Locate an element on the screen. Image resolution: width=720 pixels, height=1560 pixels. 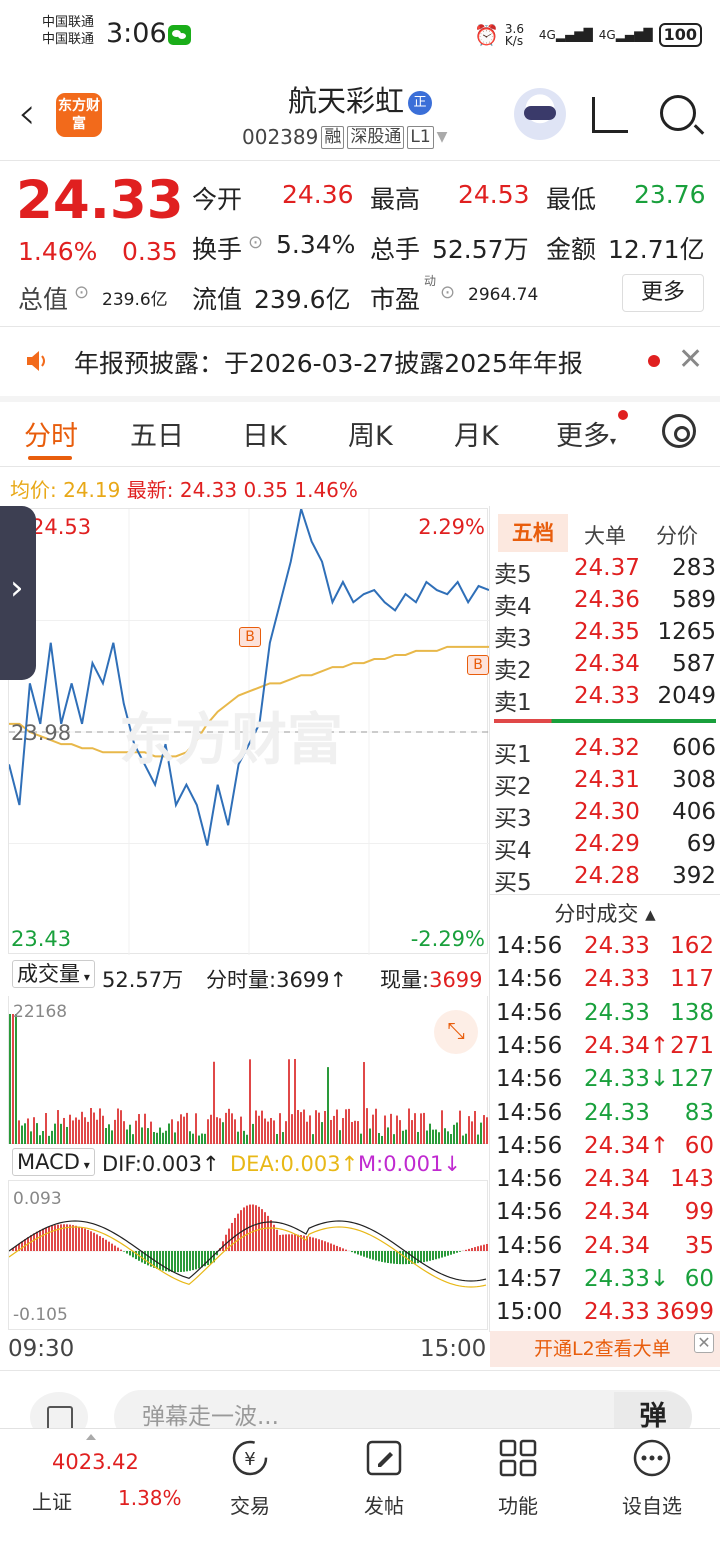
macd-dropdown: MACD ▾ is located at coordinates (53, 1162).